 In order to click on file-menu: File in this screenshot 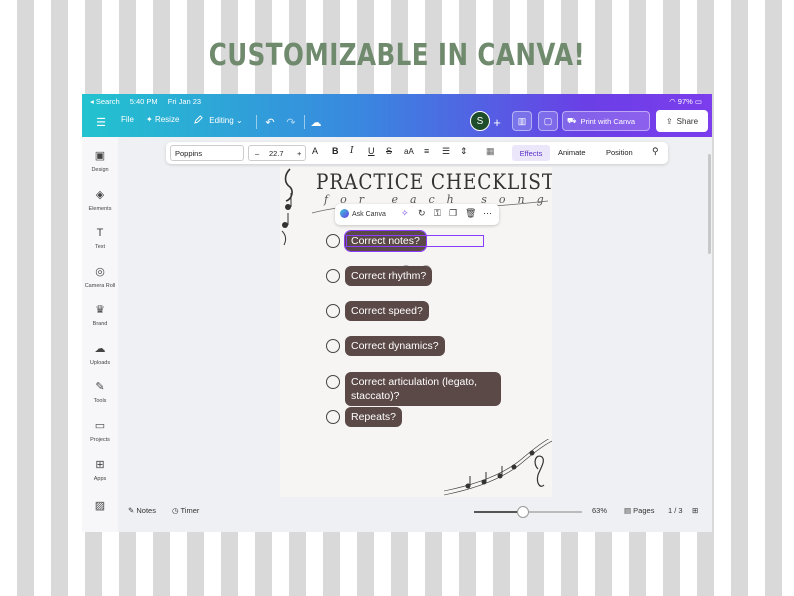, I will do `click(127, 119)`.